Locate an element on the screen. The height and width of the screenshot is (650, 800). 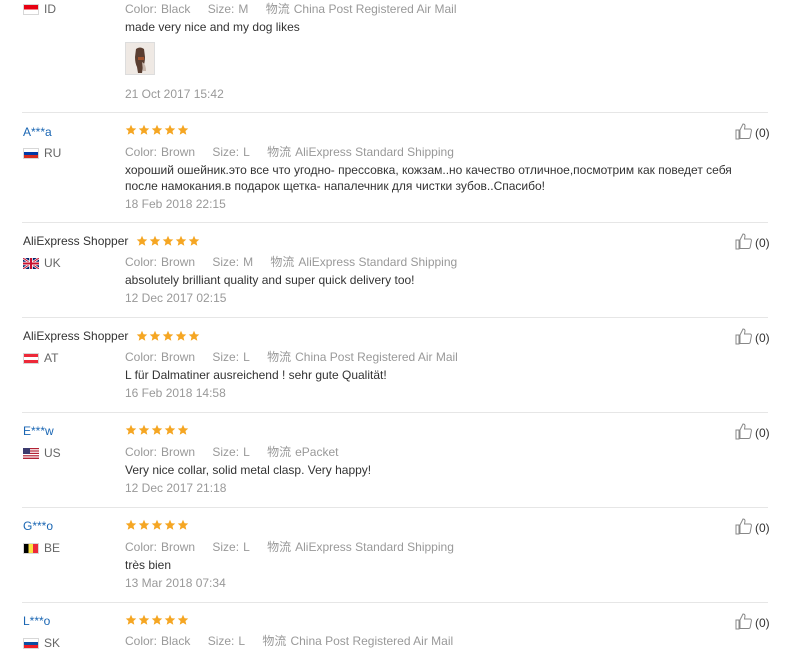
review-date: 18 Feb 2018 22:15 is located at coordinates (175, 204).